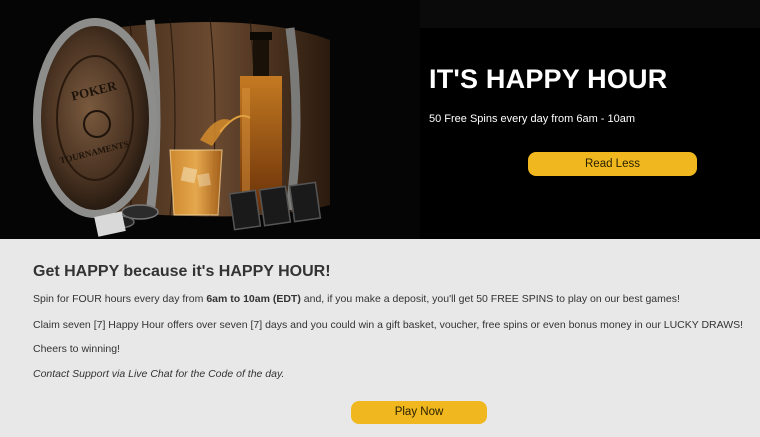  Describe the element at coordinates (120, 299) in the screenshot. I see `paragraph-text: Spin for FOUR hours every day from` at that location.